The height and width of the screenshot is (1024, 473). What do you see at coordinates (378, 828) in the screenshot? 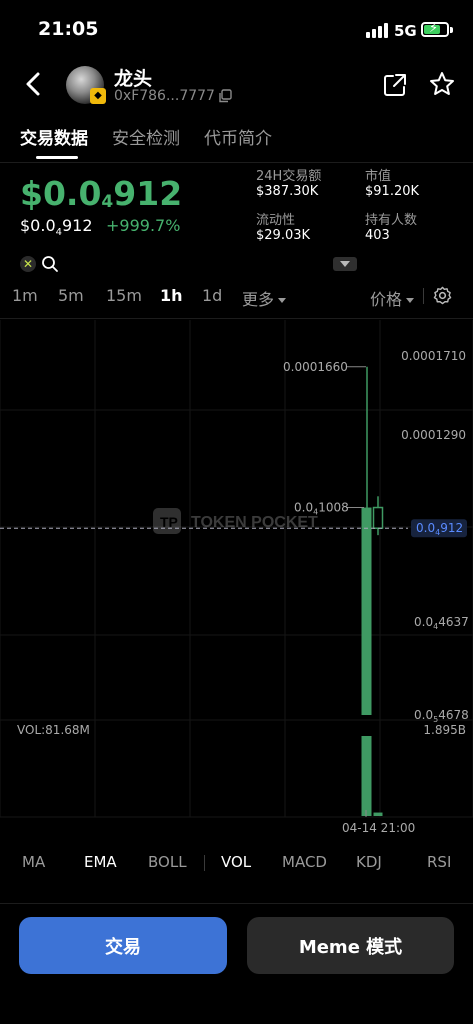
I see `time-label: 04-14 21:00` at bounding box center [378, 828].